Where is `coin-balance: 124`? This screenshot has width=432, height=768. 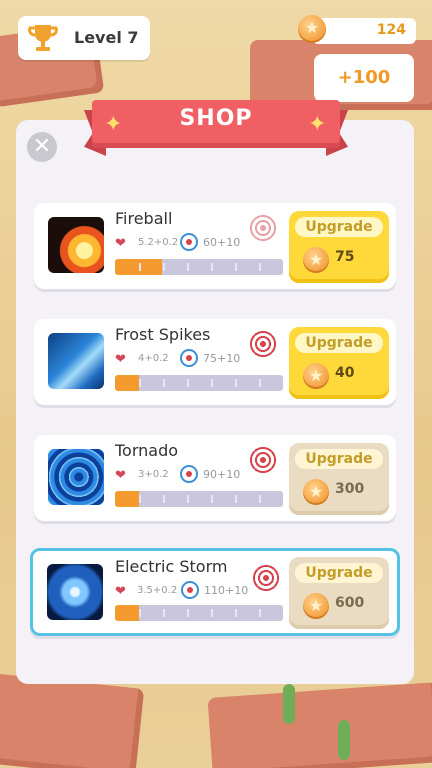 coin-balance: 124 is located at coordinates (357, 29).